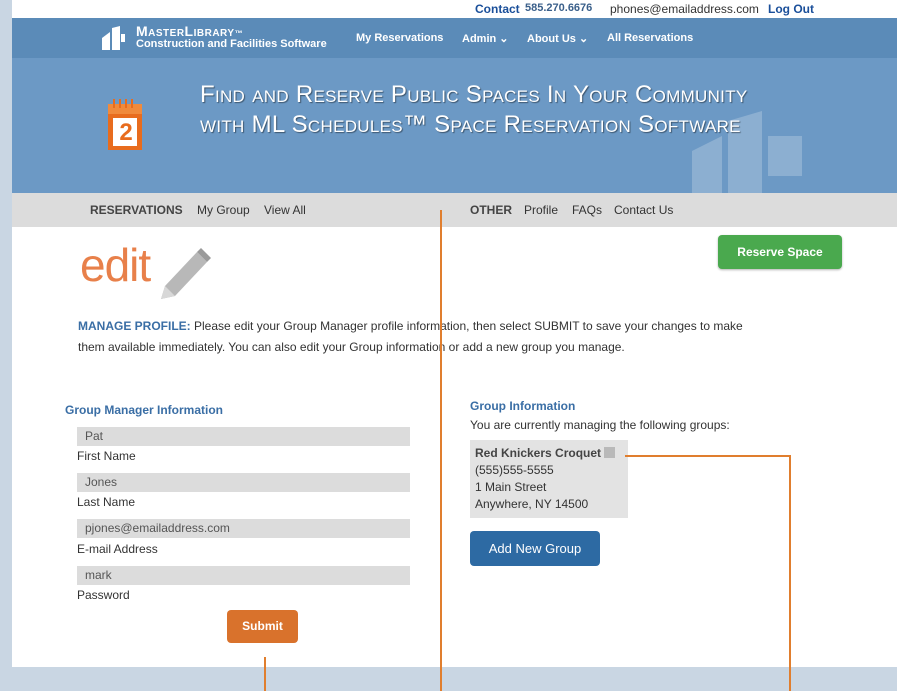  I want to click on nav-all-reservations: All Reservations, so click(650, 38).